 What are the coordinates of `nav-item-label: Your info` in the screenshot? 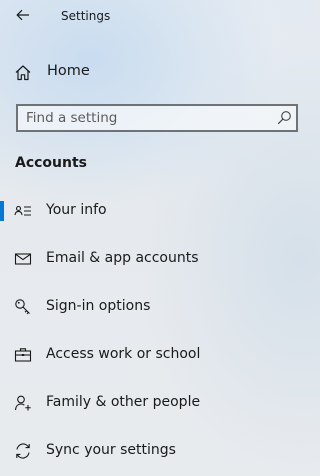 It's located at (76, 210).